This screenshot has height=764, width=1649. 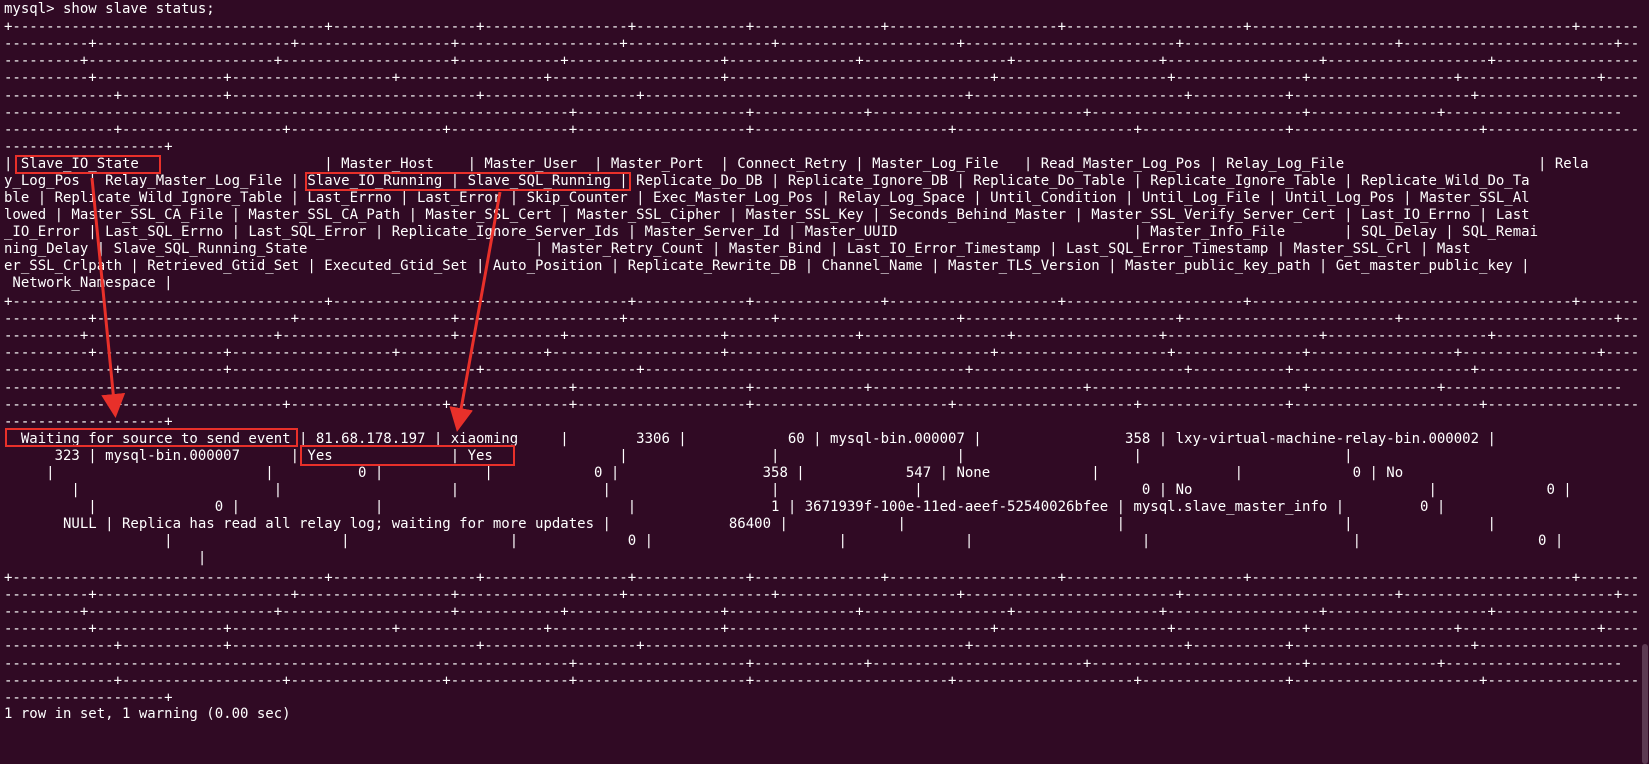 I want to click on table-row-line: |, so click(x=105, y=558).